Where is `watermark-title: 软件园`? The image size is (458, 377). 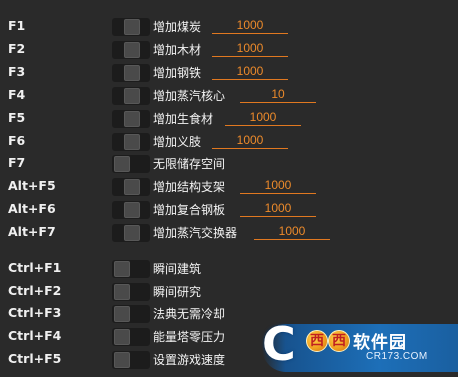
watermark-title: 软件园 is located at coordinates (380, 343).